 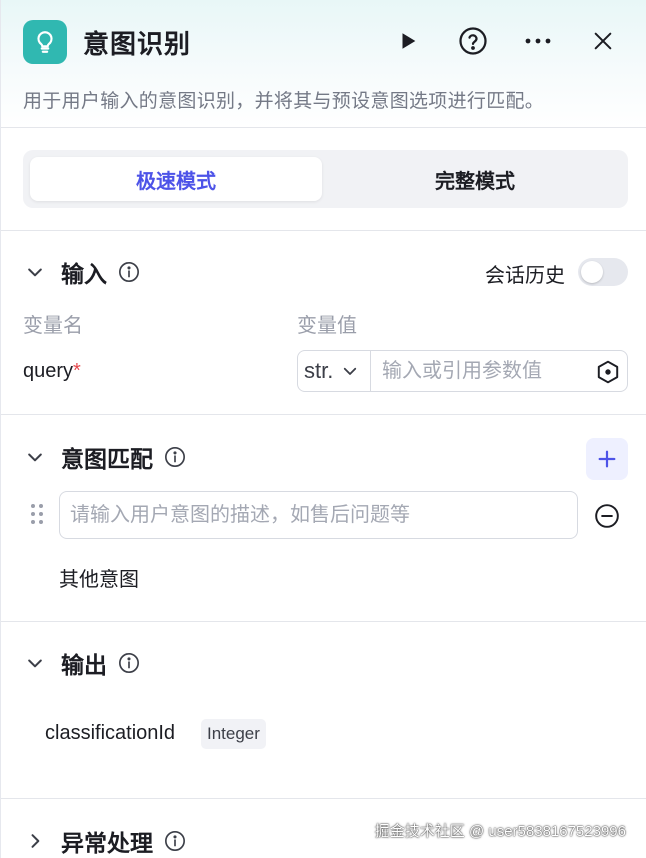 I want to click on help-button, so click(x=473, y=41).